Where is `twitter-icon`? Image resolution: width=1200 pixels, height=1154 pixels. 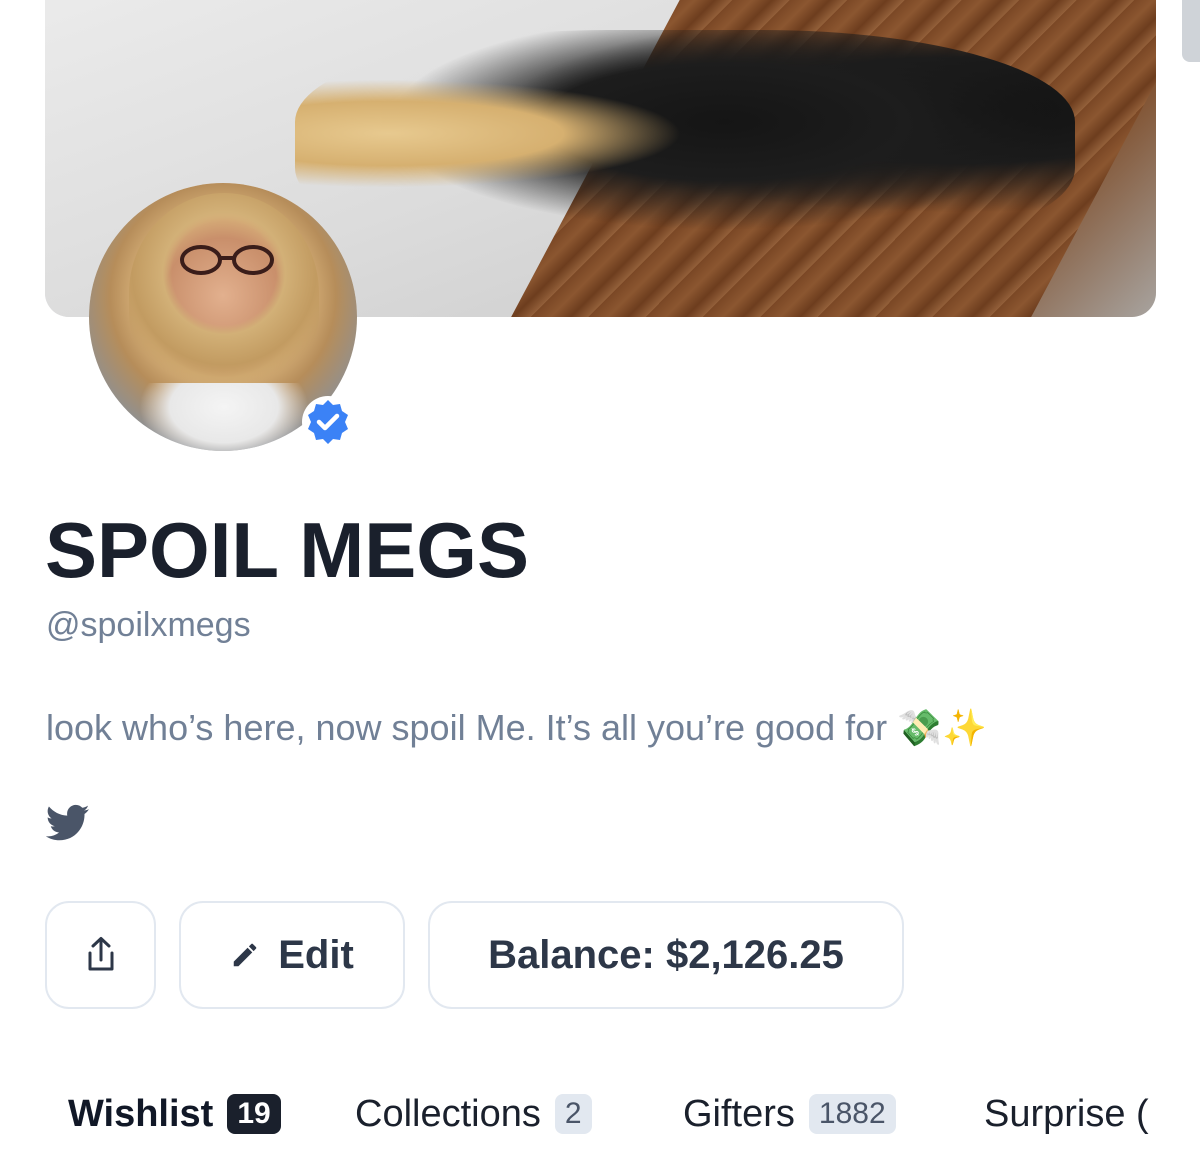
twitter-icon is located at coordinates (68, 823).